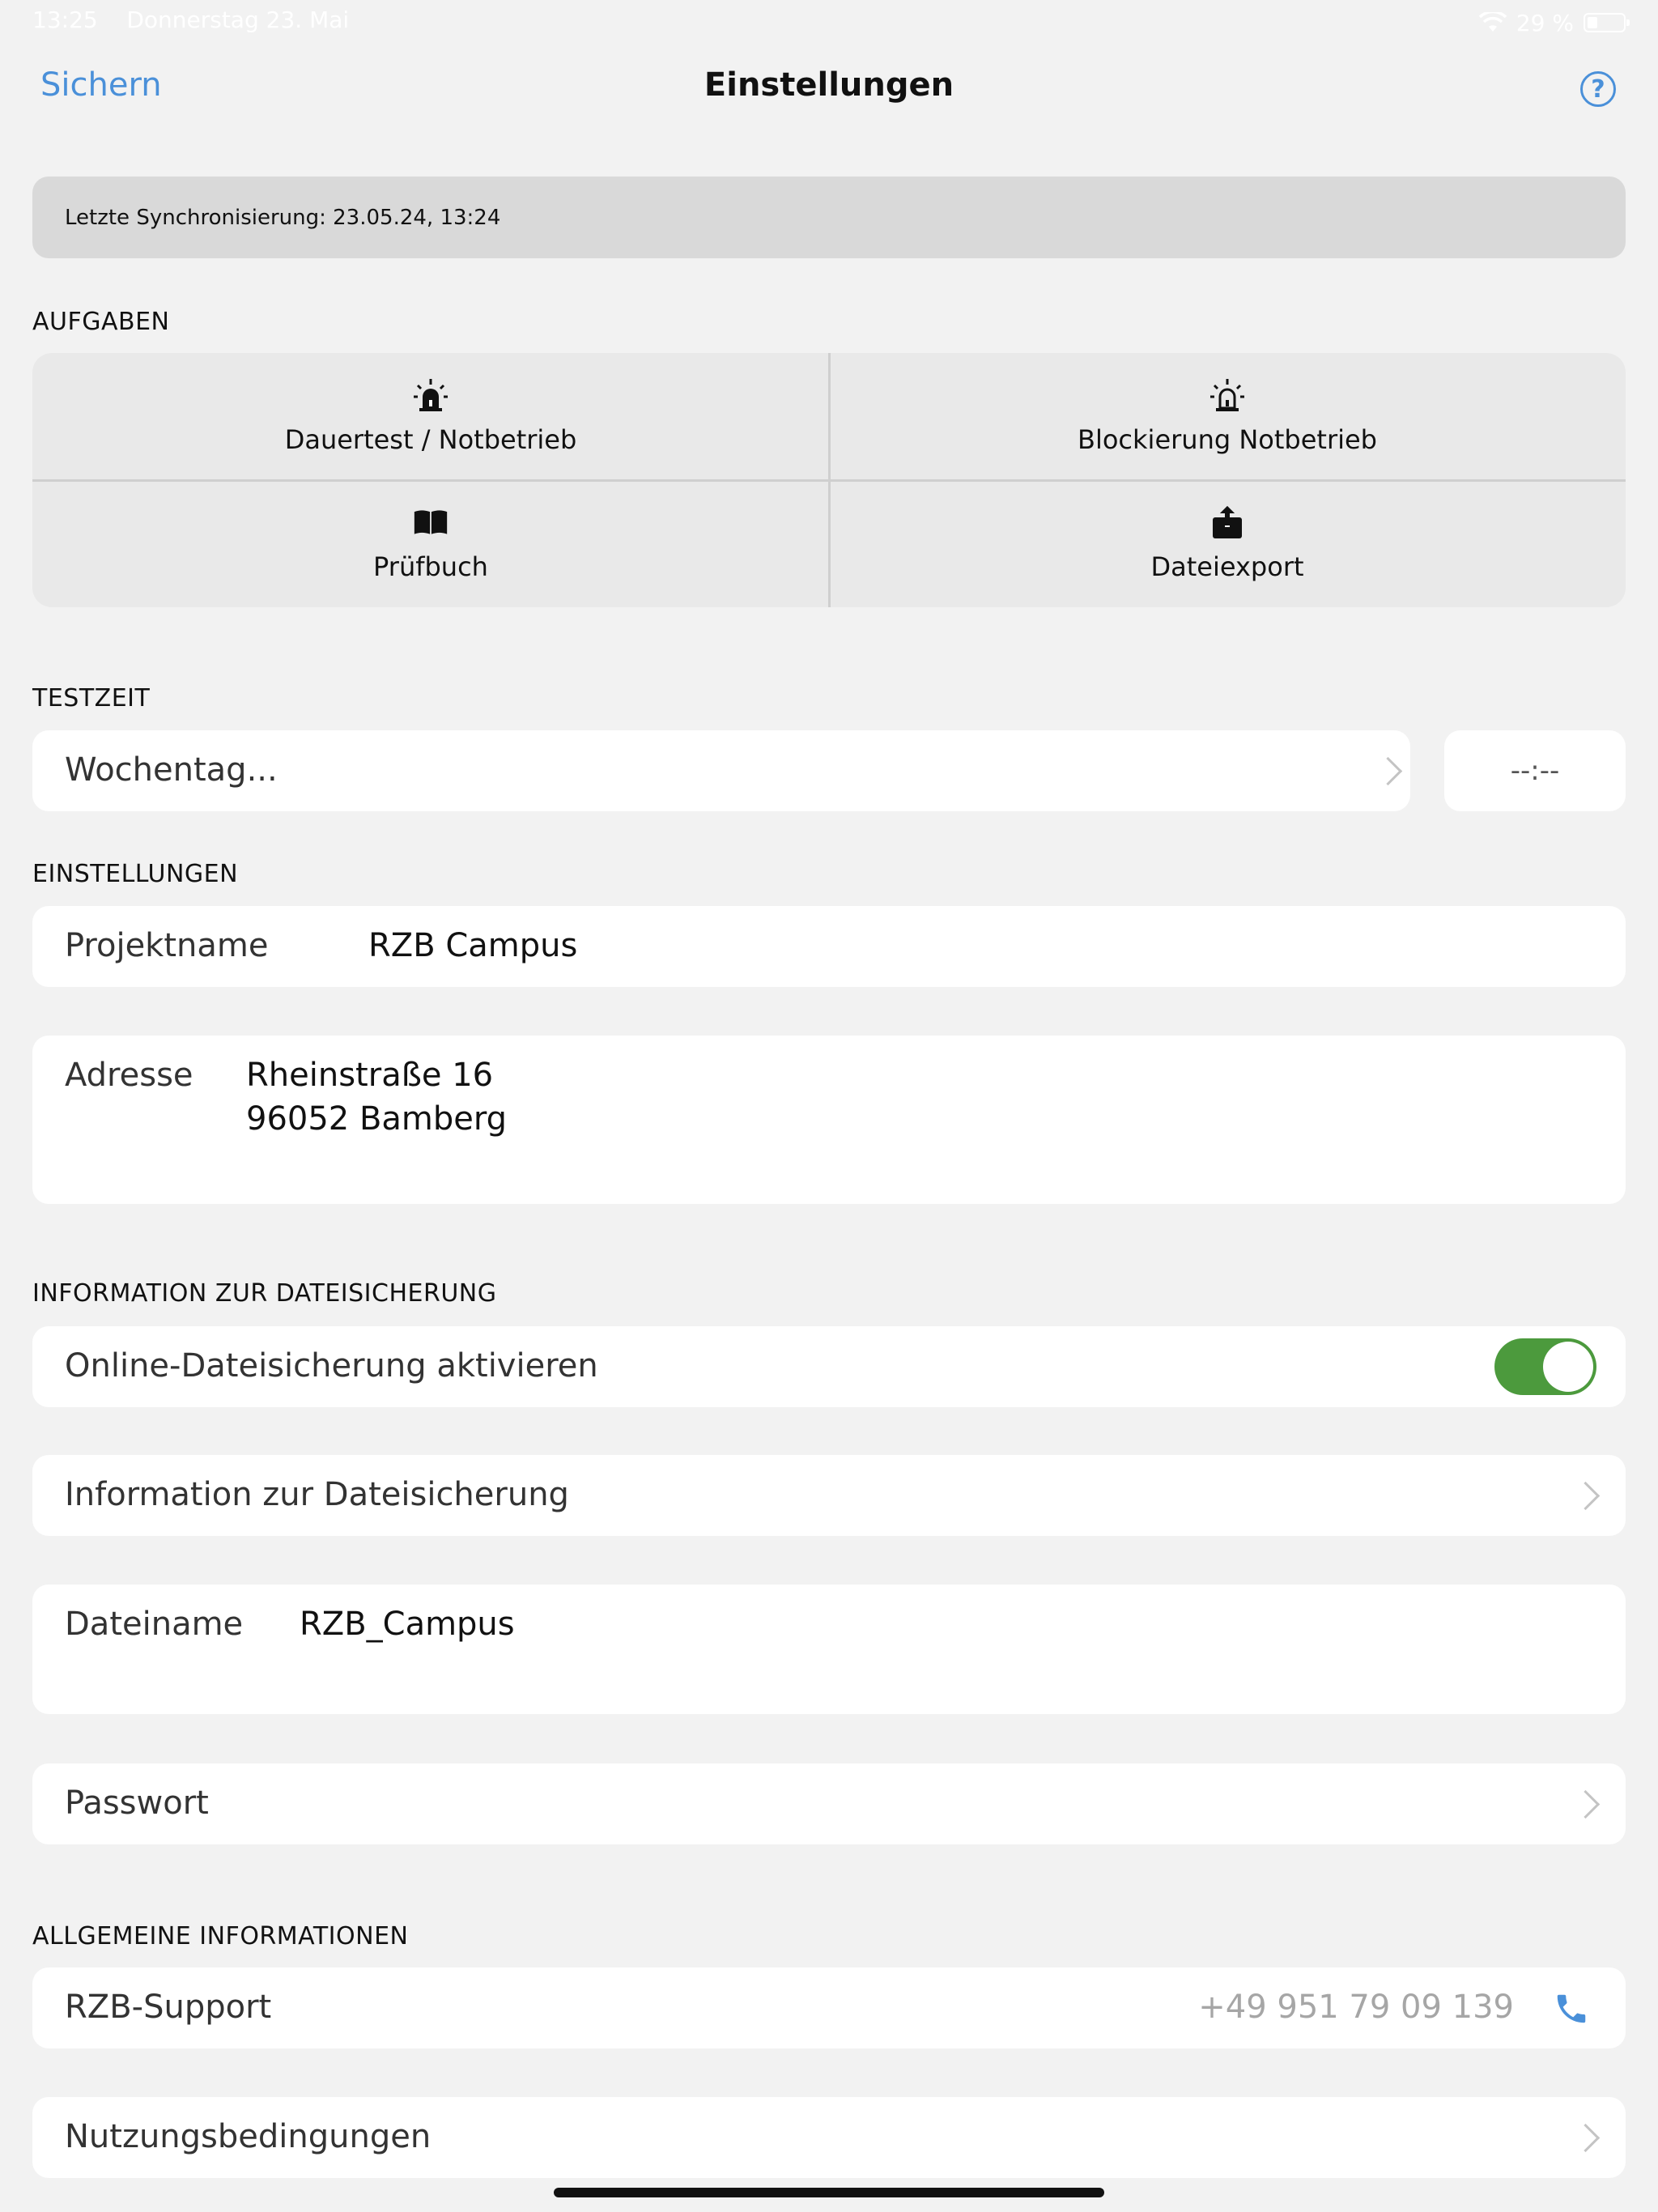  Describe the element at coordinates (829, 1496) in the screenshot. I see `backup-info-row: Information zur Dateisicherung` at that location.